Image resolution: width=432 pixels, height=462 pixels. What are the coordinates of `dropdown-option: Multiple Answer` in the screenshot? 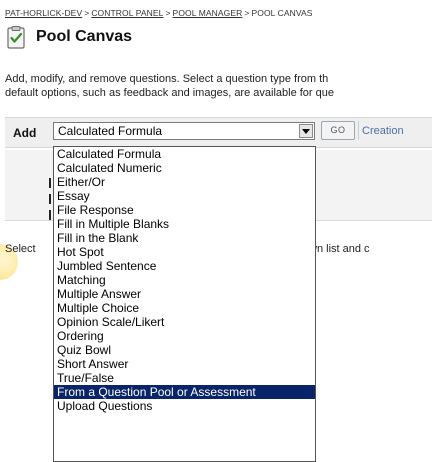 It's located at (184, 294).